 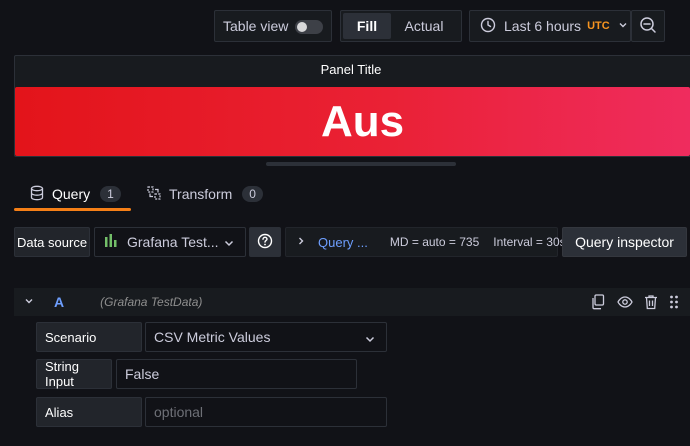 I want to click on scenario-select: CSV Metric Values, so click(x=266, y=337).